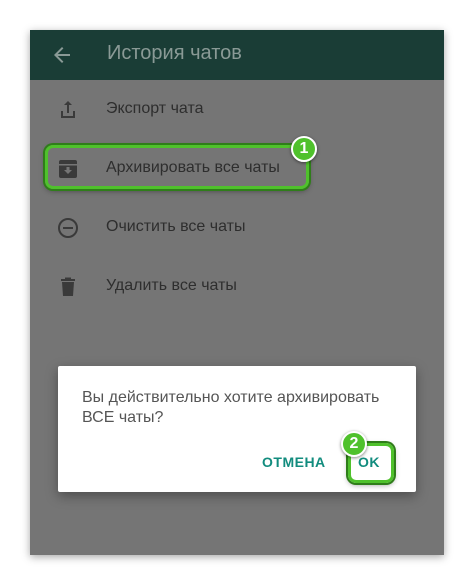 This screenshot has width=474, height=585. Describe the element at coordinates (62, 55) in the screenshot. I see `back-arrow-icon` at that location.